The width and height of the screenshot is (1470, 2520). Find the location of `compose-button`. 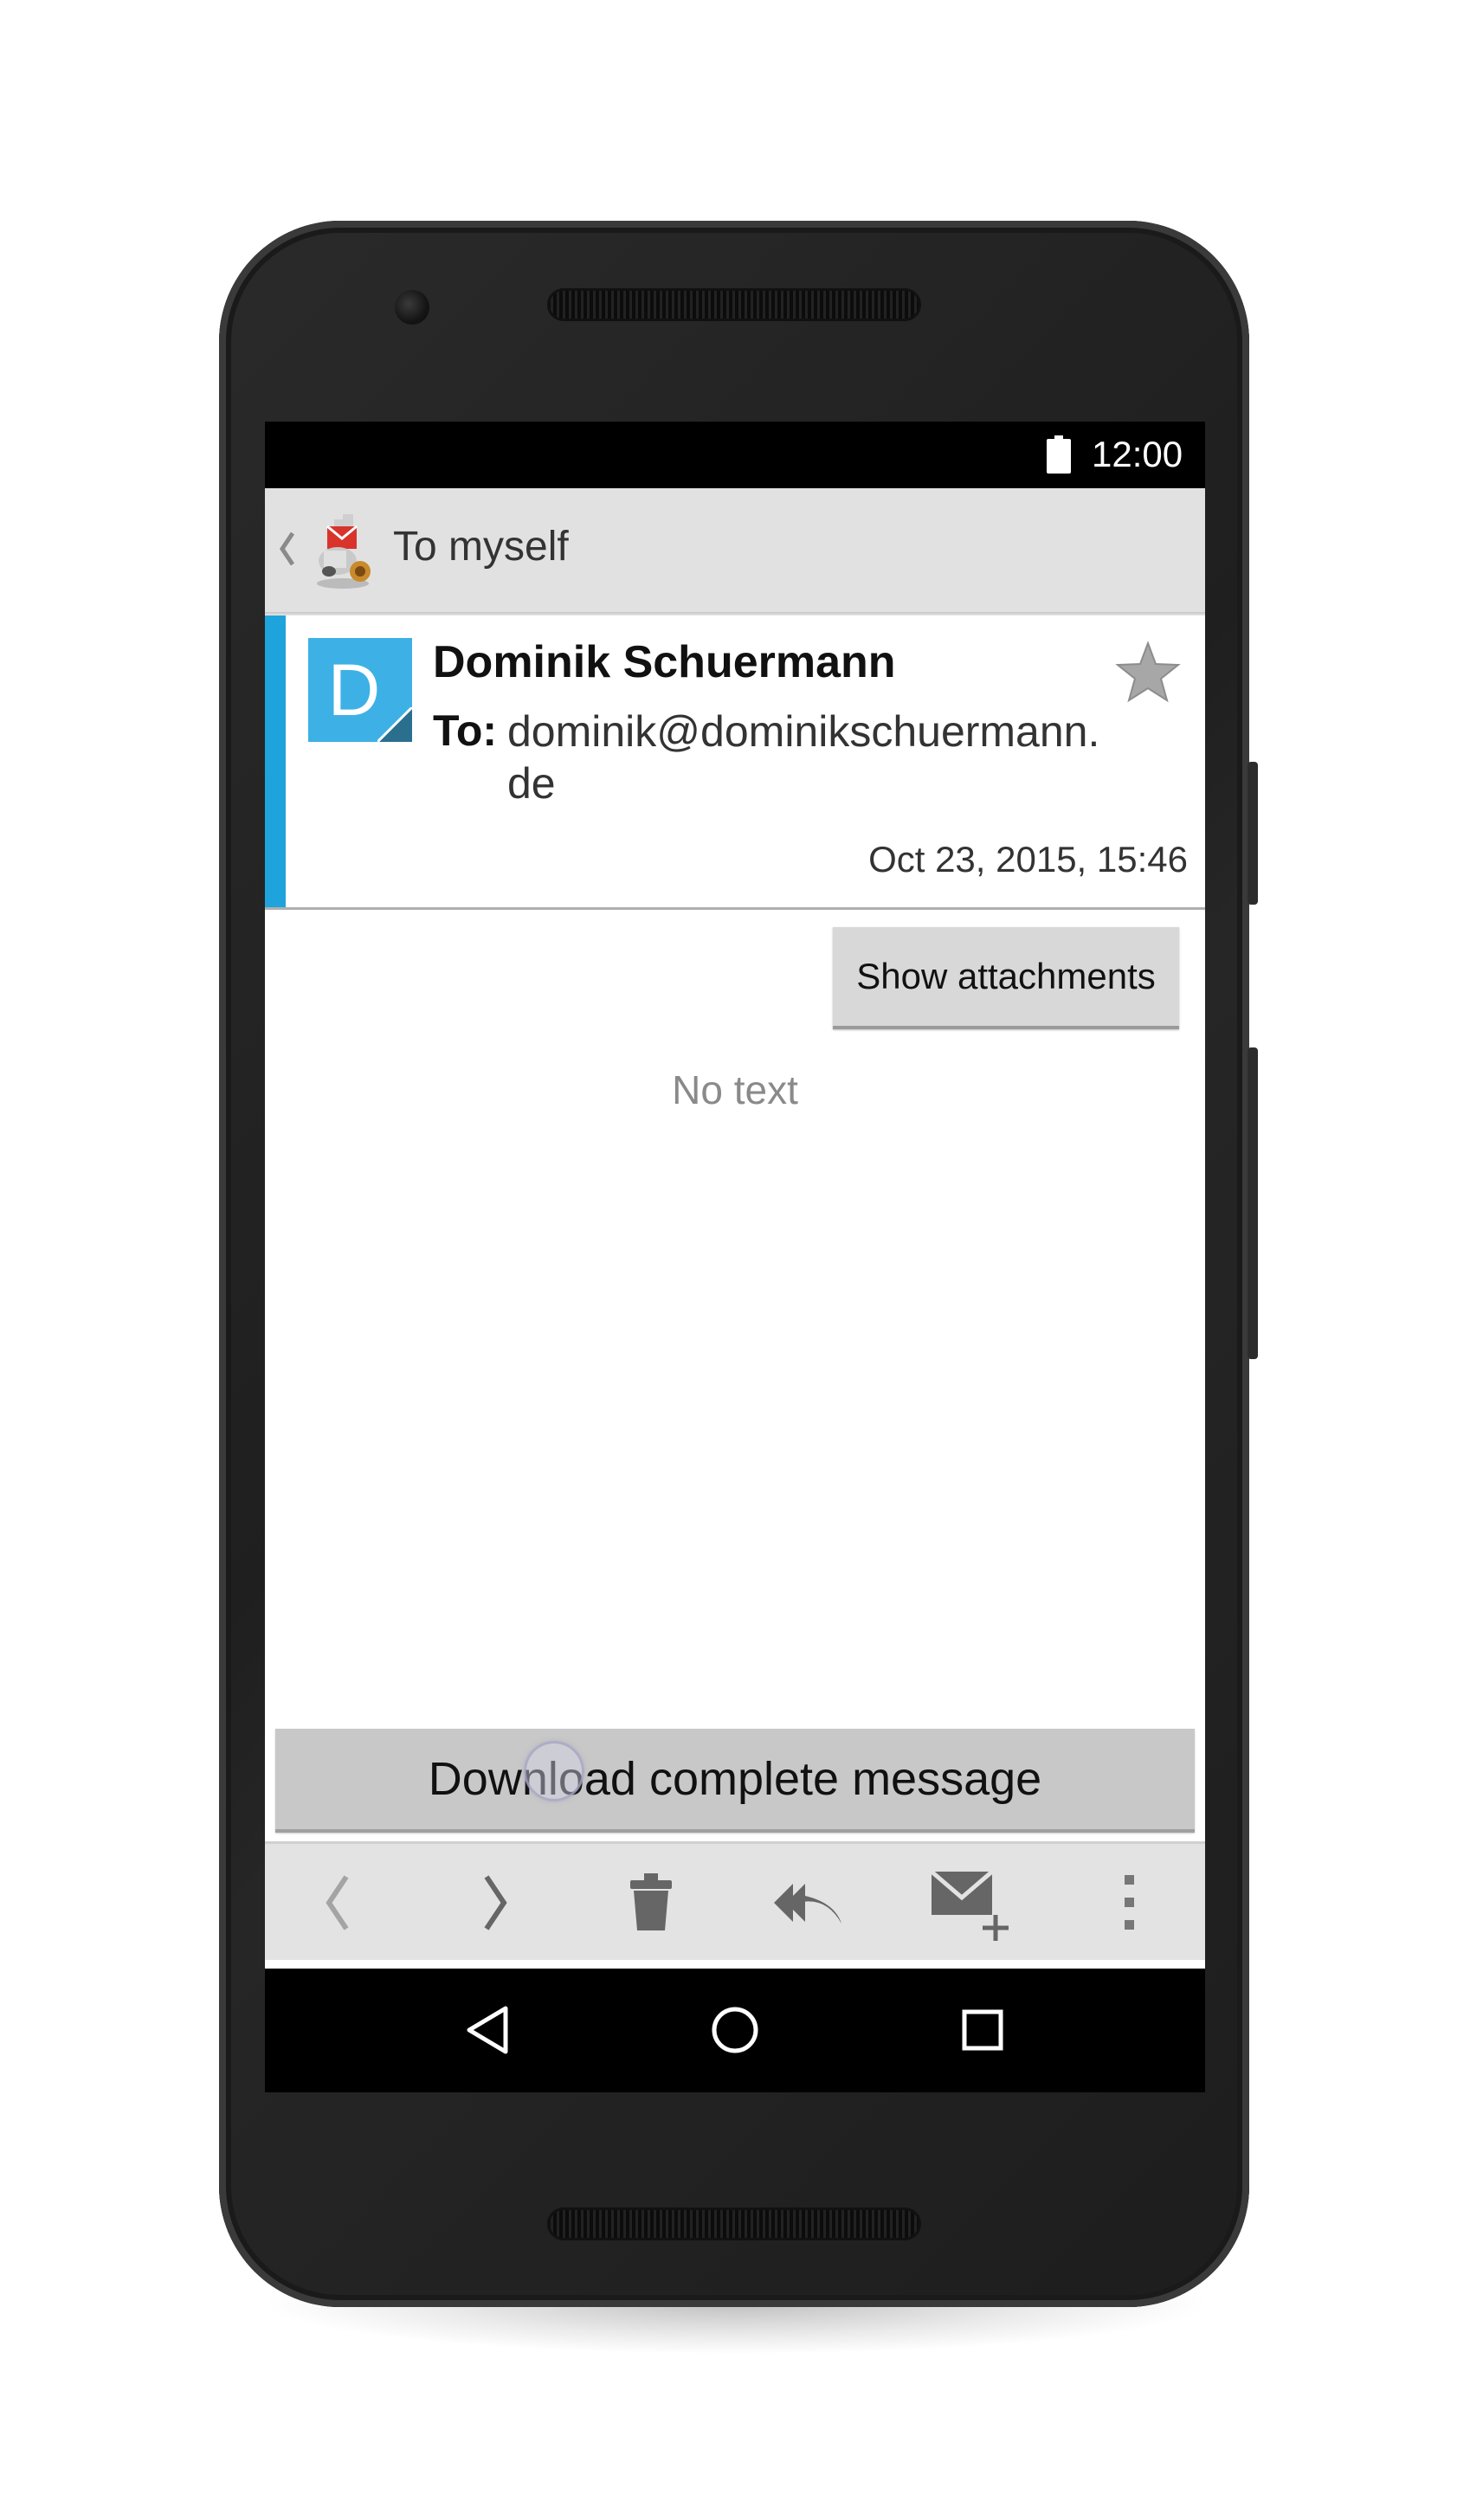

compose-button is located at coordinates (970, 1902).